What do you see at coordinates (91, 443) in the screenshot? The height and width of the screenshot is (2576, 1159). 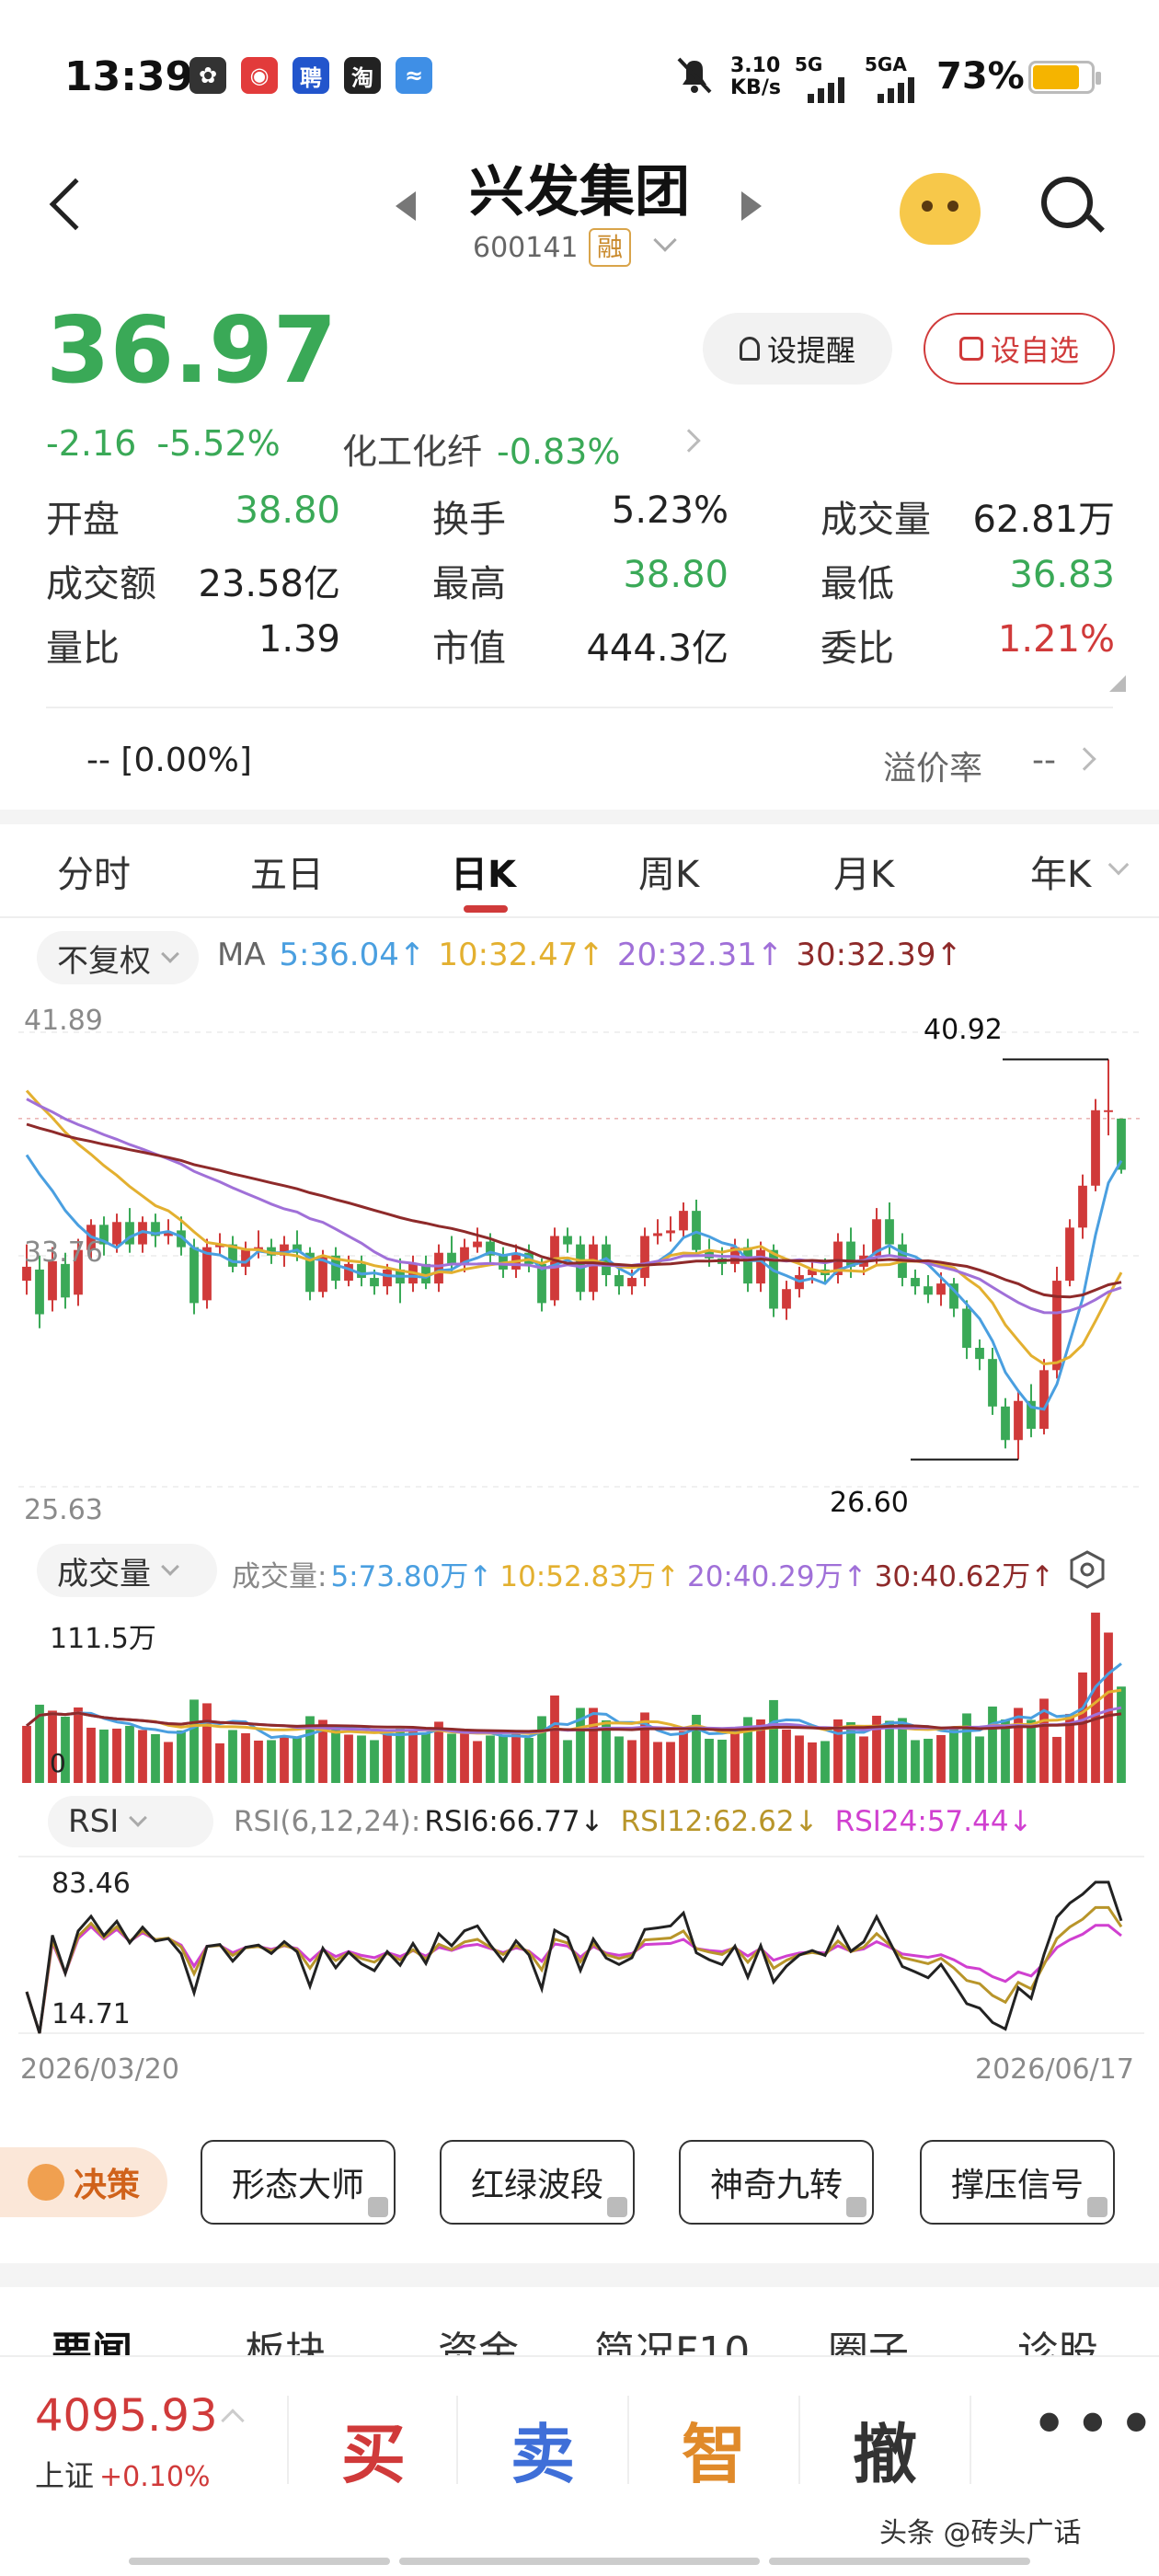 I see `change-value: -2.16` at bounding box center [91, 443].